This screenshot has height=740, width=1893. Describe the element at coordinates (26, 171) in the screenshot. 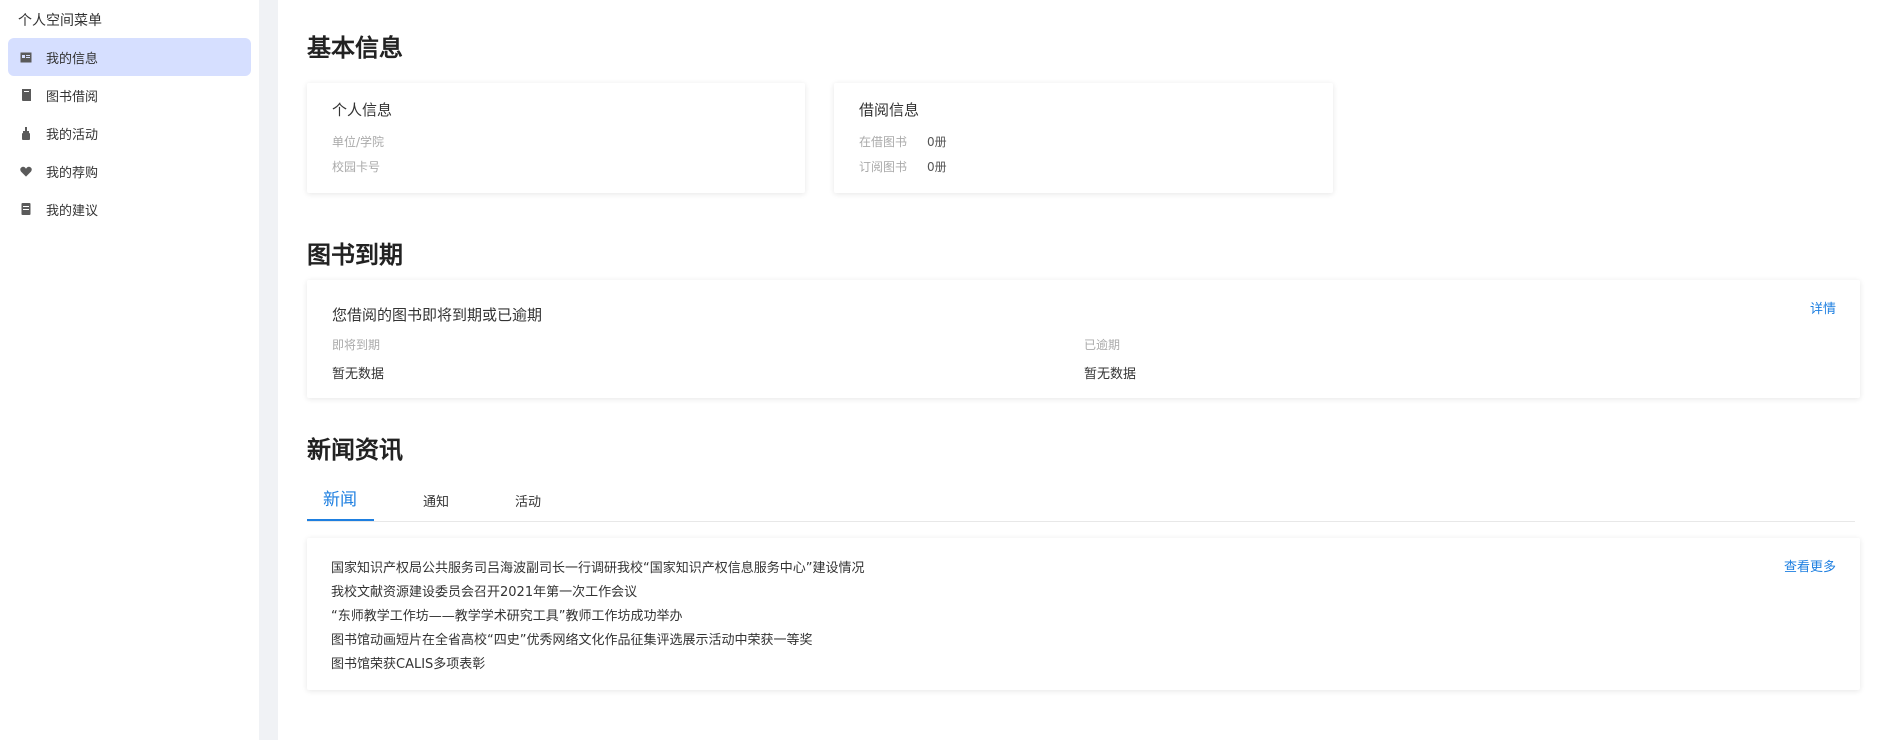

I see `heart-icon` at that location.